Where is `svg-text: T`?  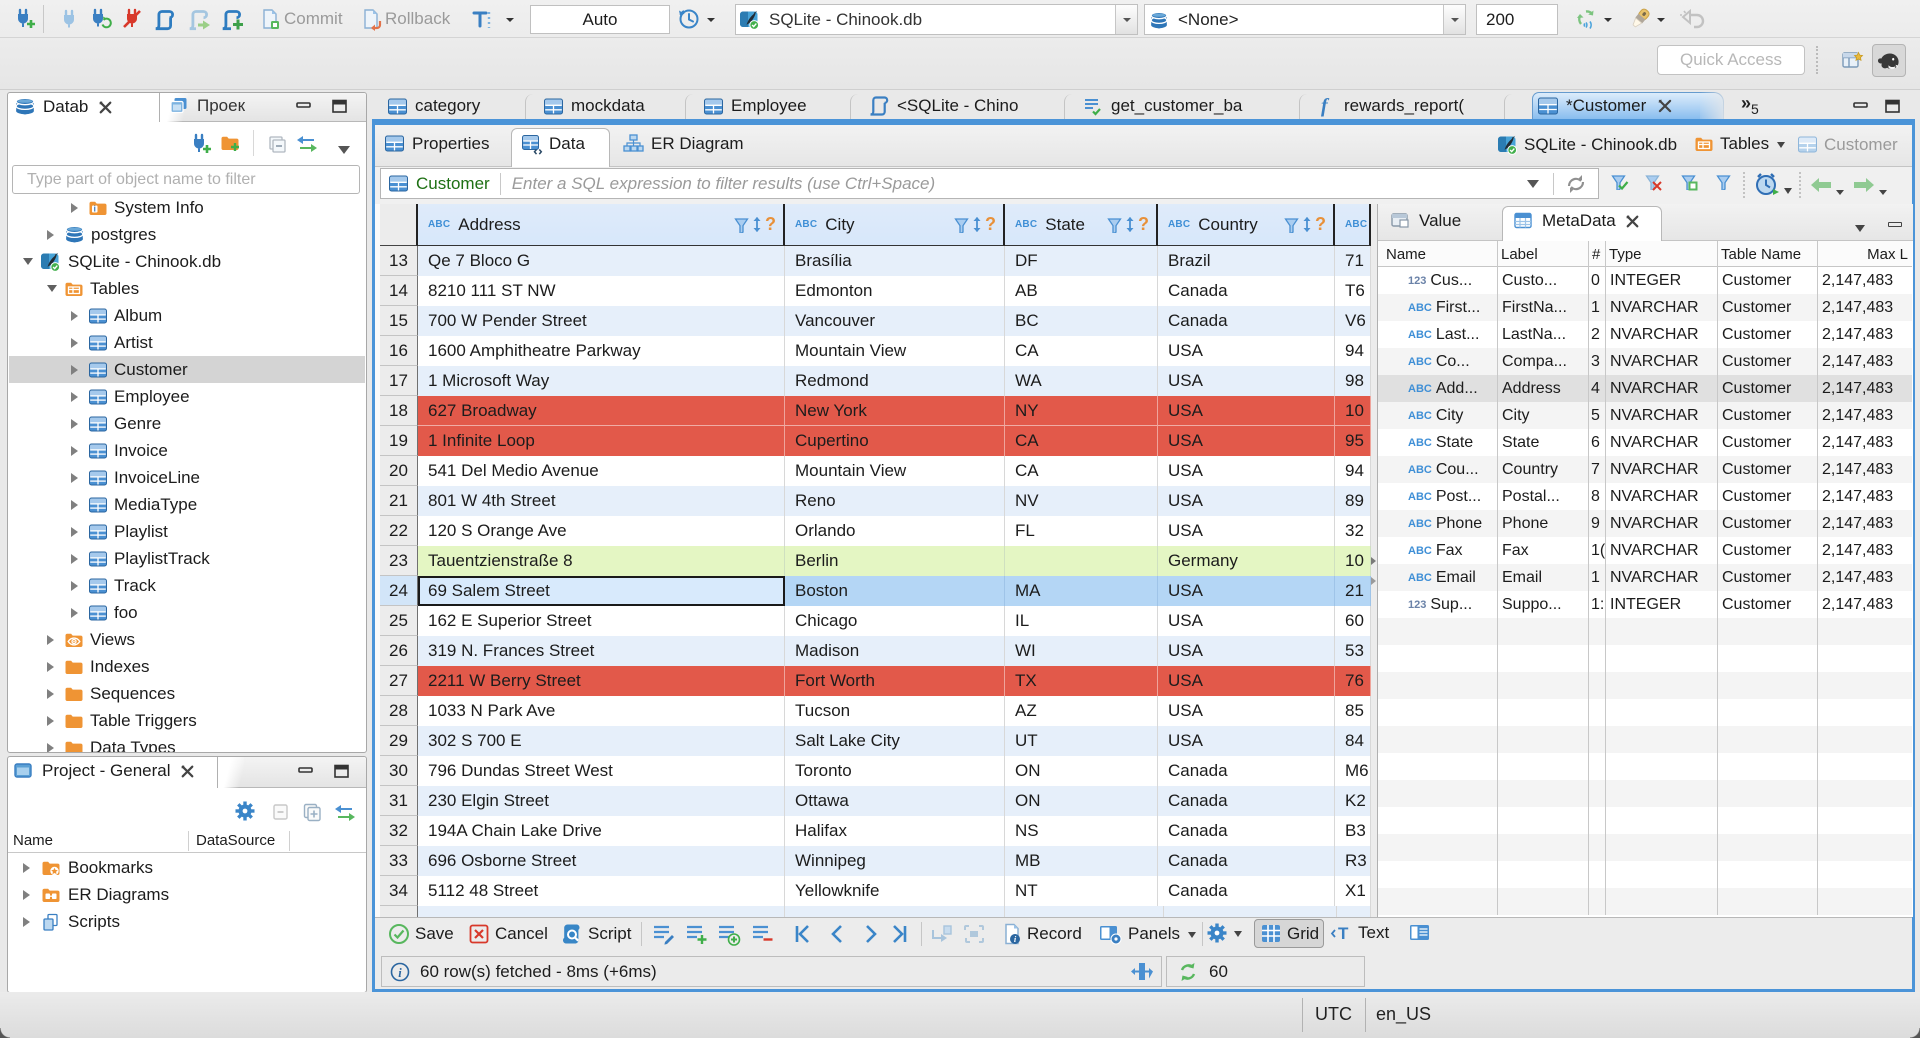
svg-text: T is located at coordinates (1343, 933).